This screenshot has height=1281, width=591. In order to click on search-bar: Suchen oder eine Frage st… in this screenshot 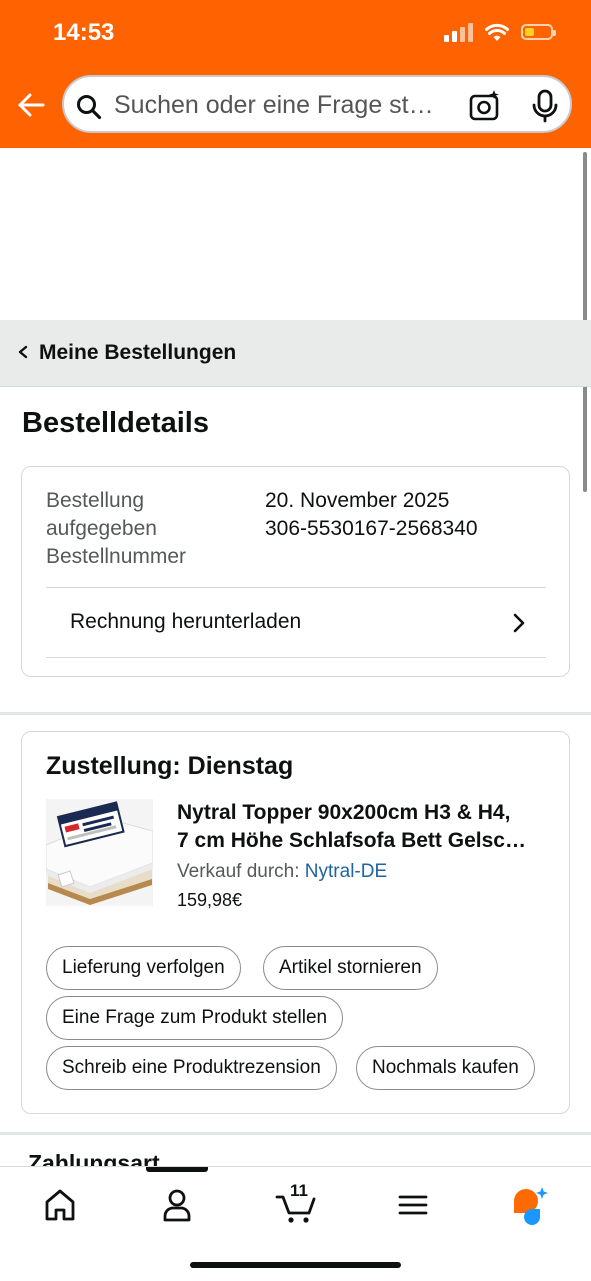, I will do `click(317, 104)`.